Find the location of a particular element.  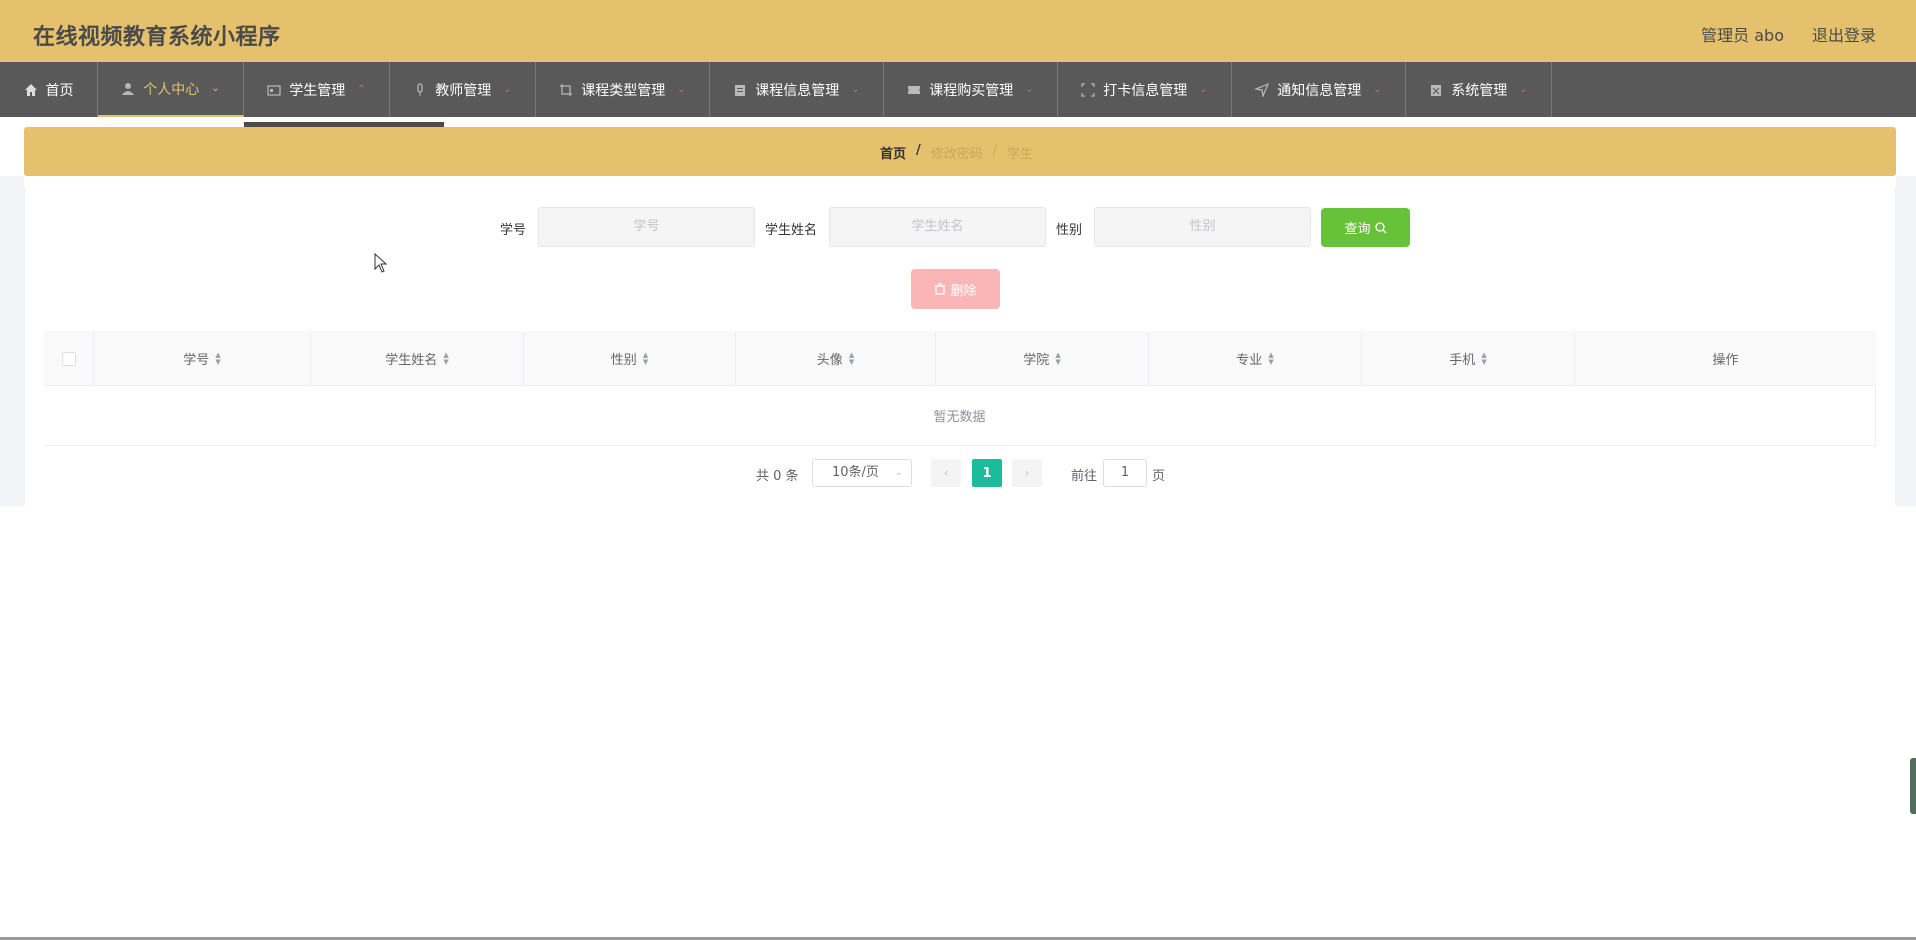

ticket-icon is located at coordinates (914, 89).